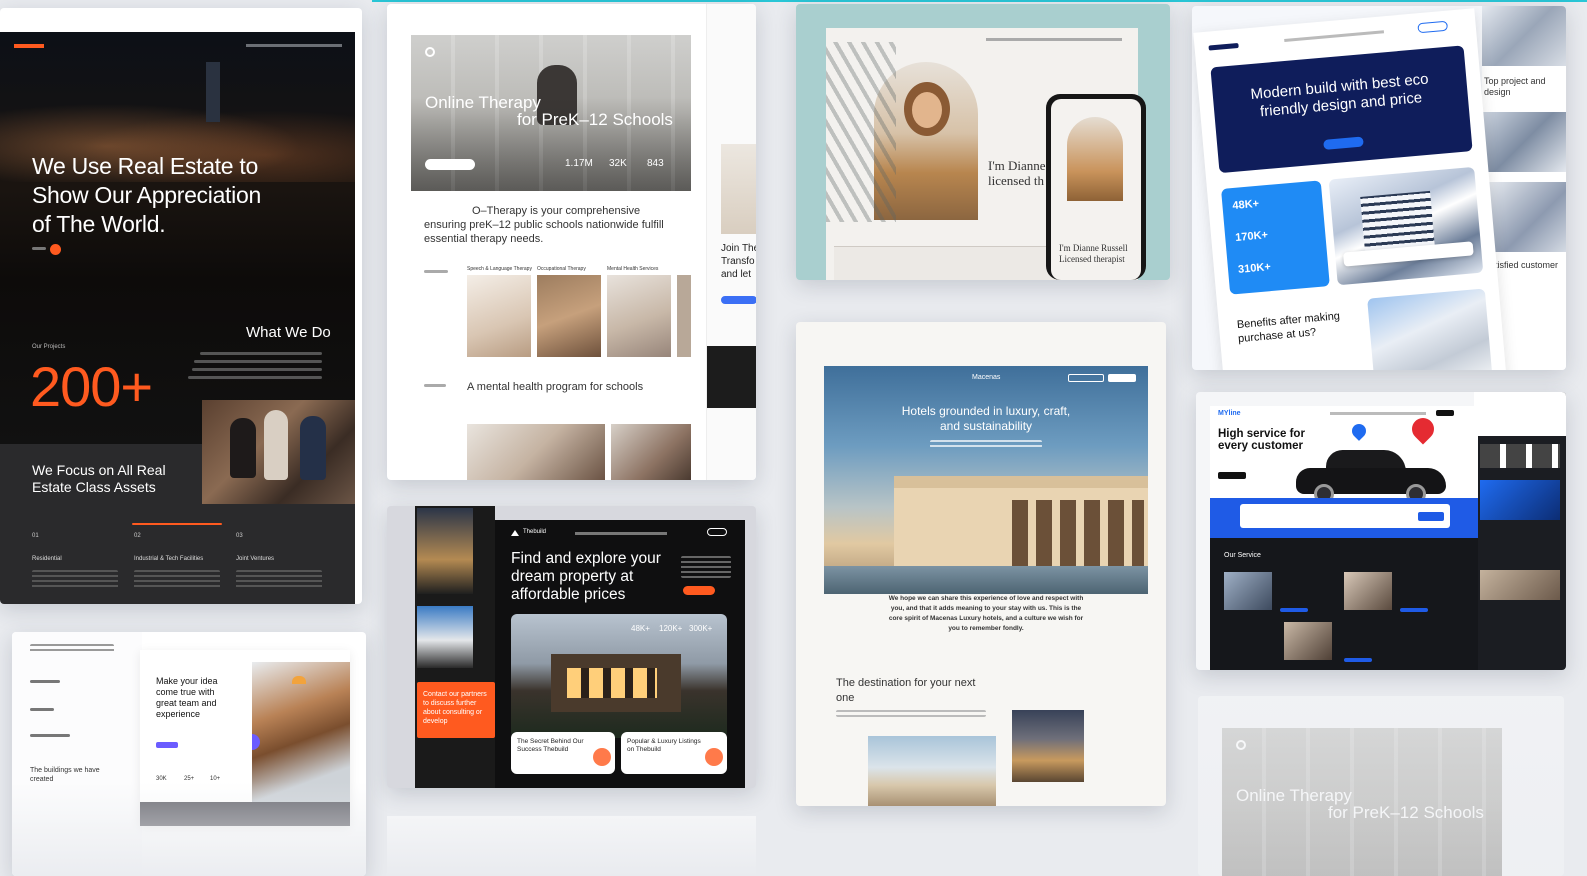 The image size is (1587, 876). I want to click on hotel-dest-text, so click(911, 713).